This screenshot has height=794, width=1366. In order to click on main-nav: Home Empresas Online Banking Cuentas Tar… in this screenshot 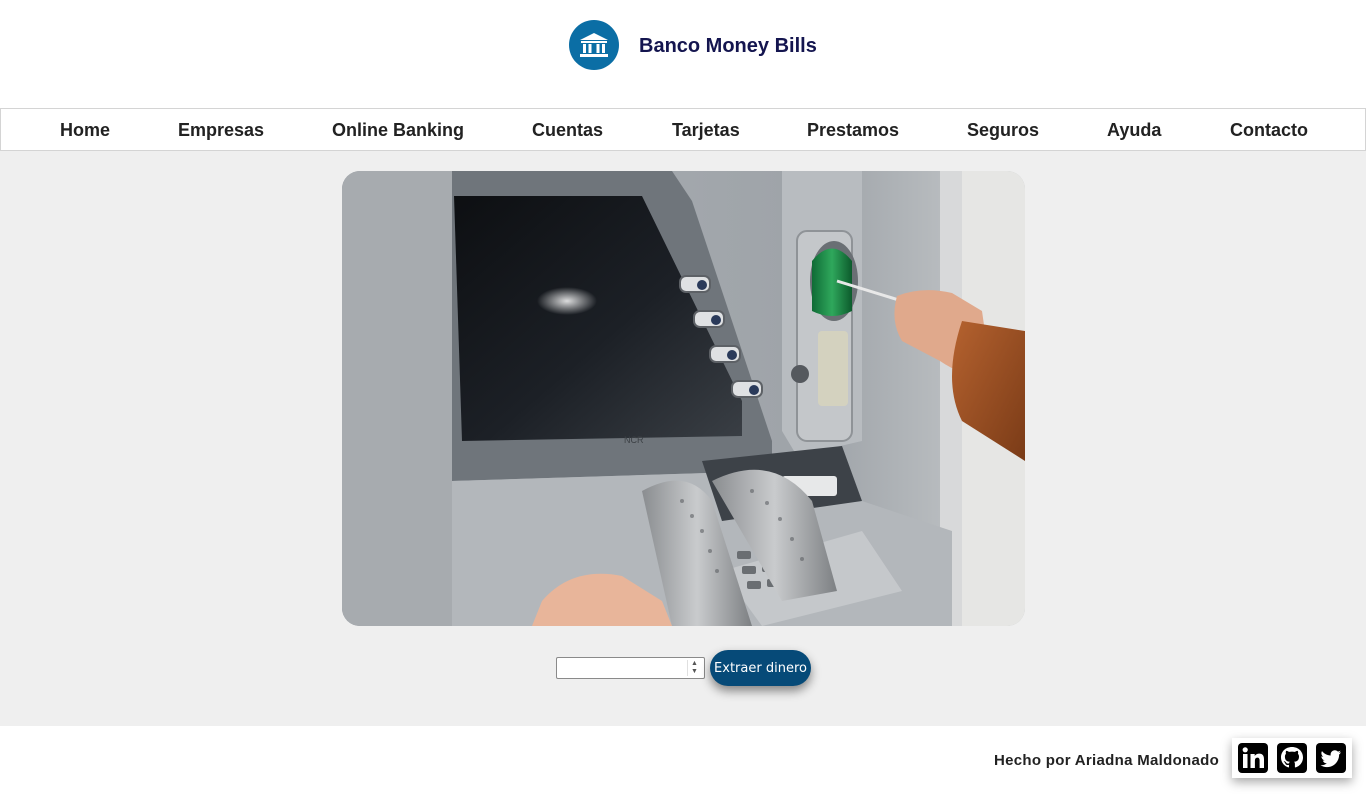, I will do `click(683, 129)`.